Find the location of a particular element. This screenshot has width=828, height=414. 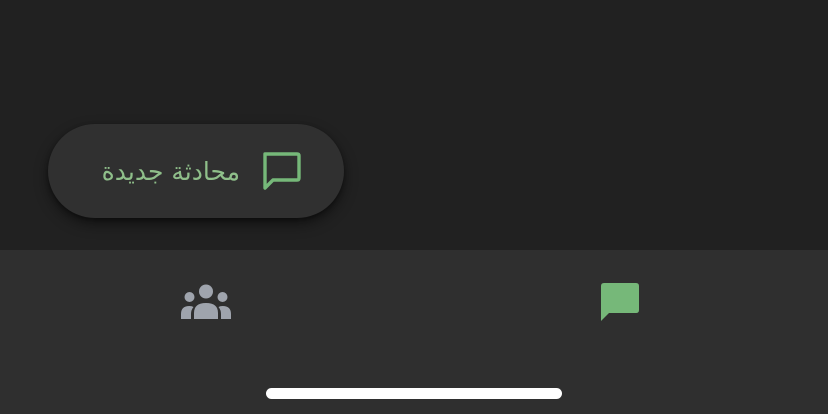

people-group-icon is located at coordinates (206, 304).